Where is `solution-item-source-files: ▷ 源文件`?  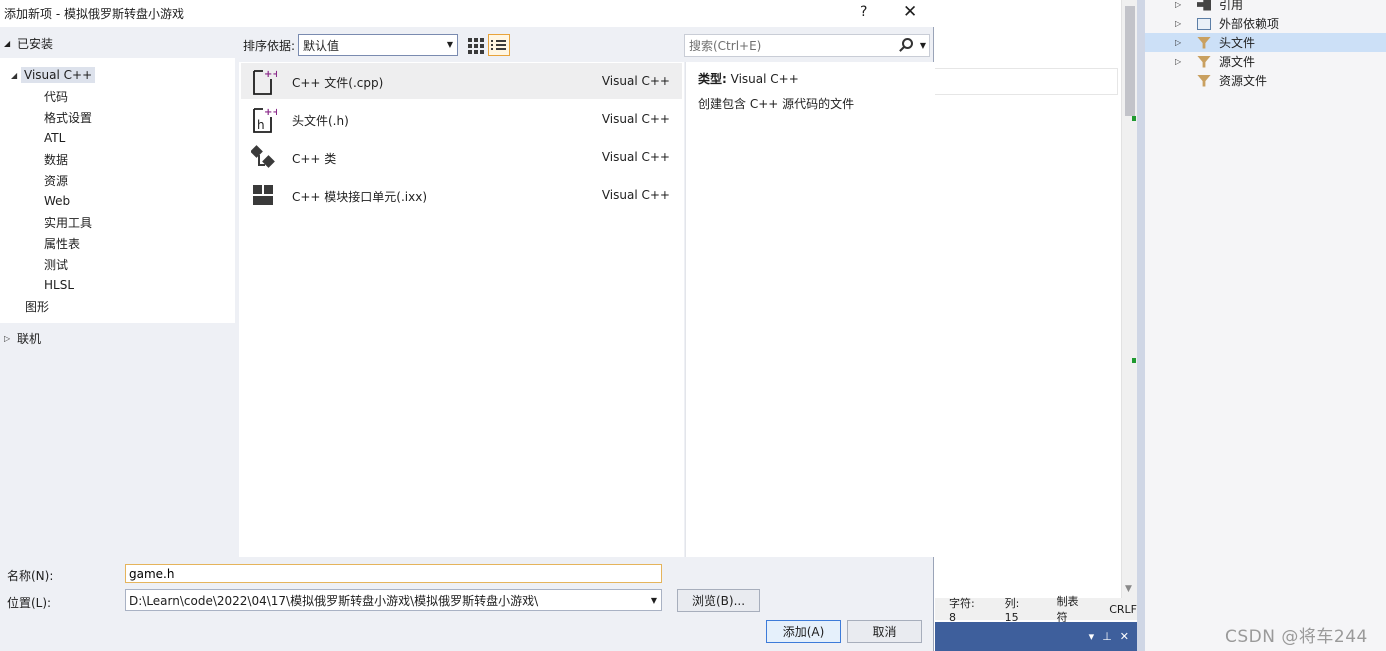 solution-item-source-files: ▷ 源文件 is located at coordinates (1265, 61).